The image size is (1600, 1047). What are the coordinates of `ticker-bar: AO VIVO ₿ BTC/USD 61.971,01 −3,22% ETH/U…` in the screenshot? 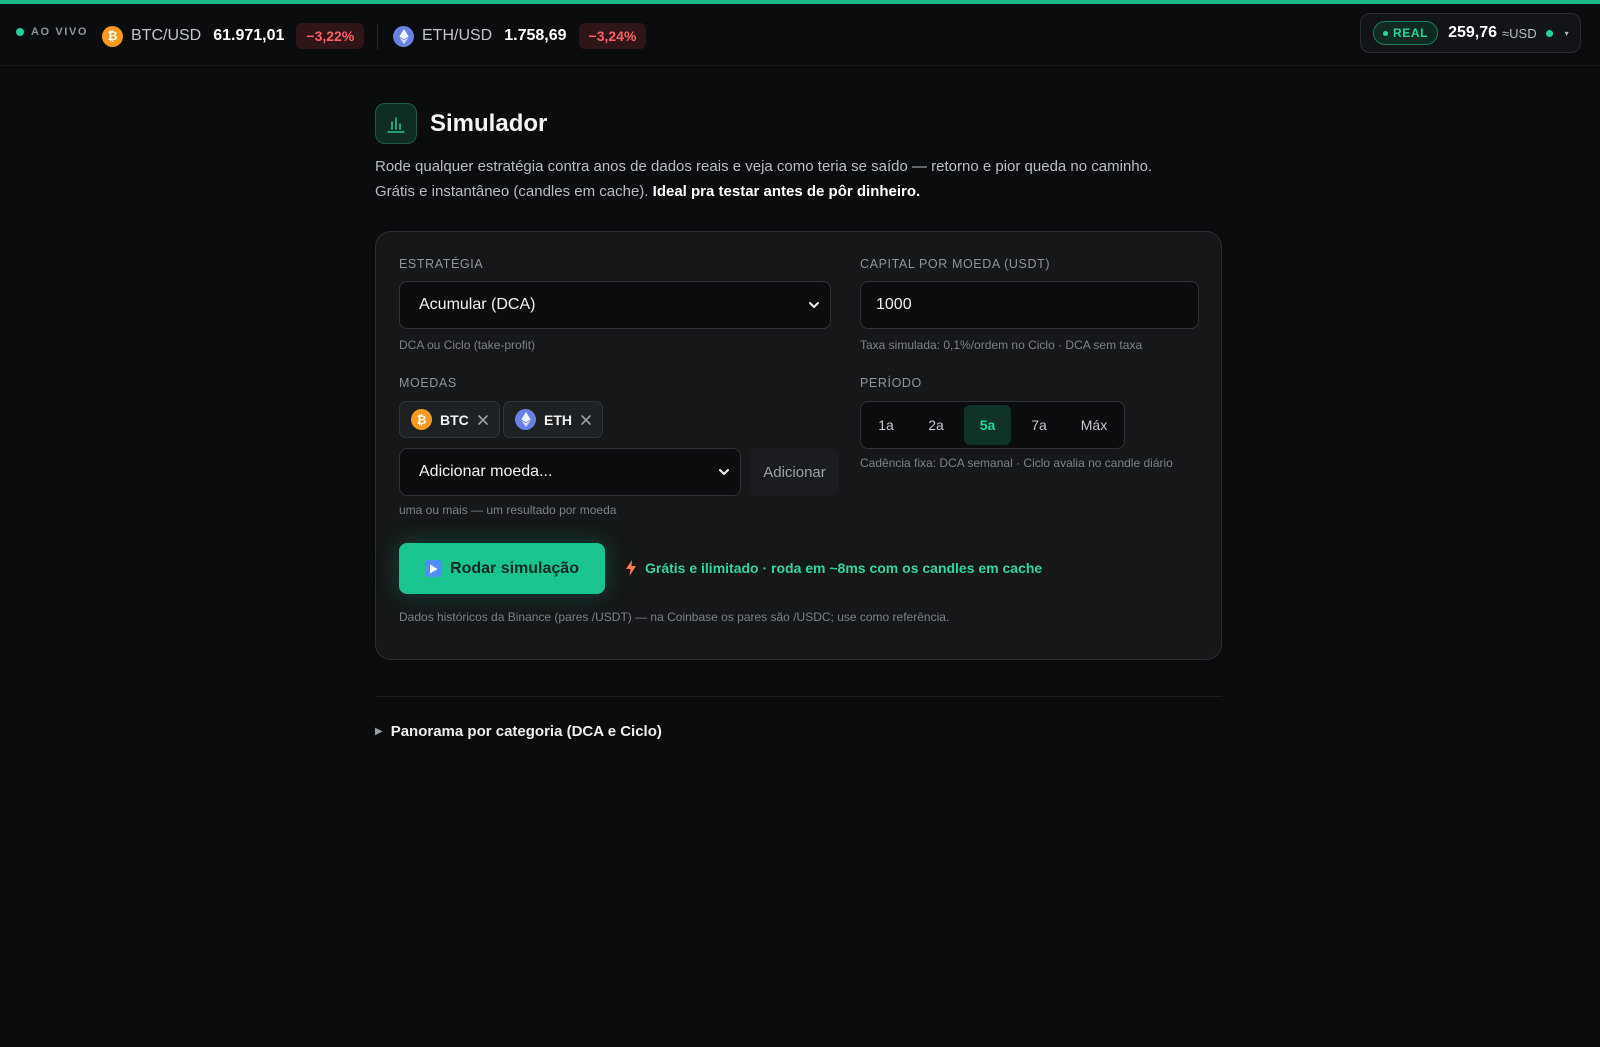 It's located at (800, 35).